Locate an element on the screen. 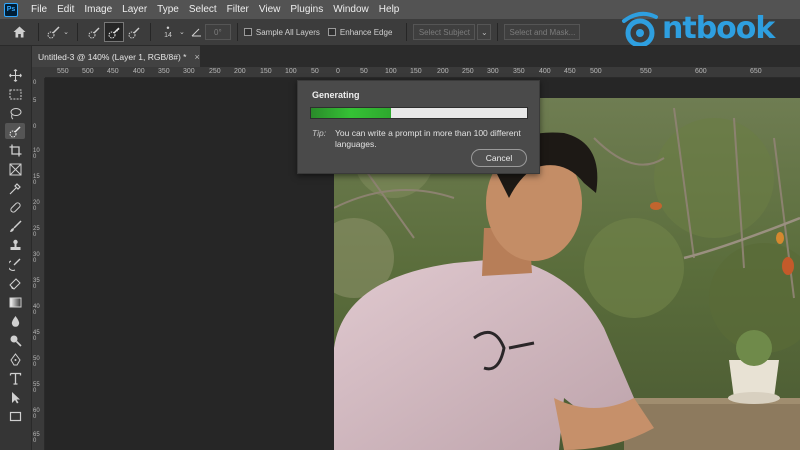 The width and height of the screenshot is (800, 450). eraser-tool is located at coordinates (15, 283).